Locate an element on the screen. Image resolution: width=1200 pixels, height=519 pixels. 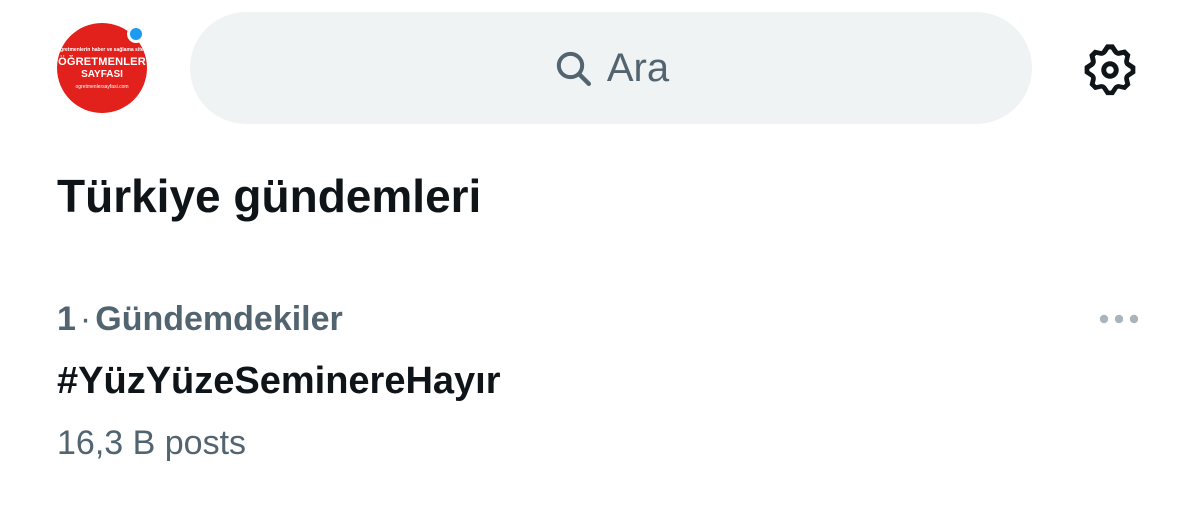
gear-icon is located at coordinates (1110, 70).